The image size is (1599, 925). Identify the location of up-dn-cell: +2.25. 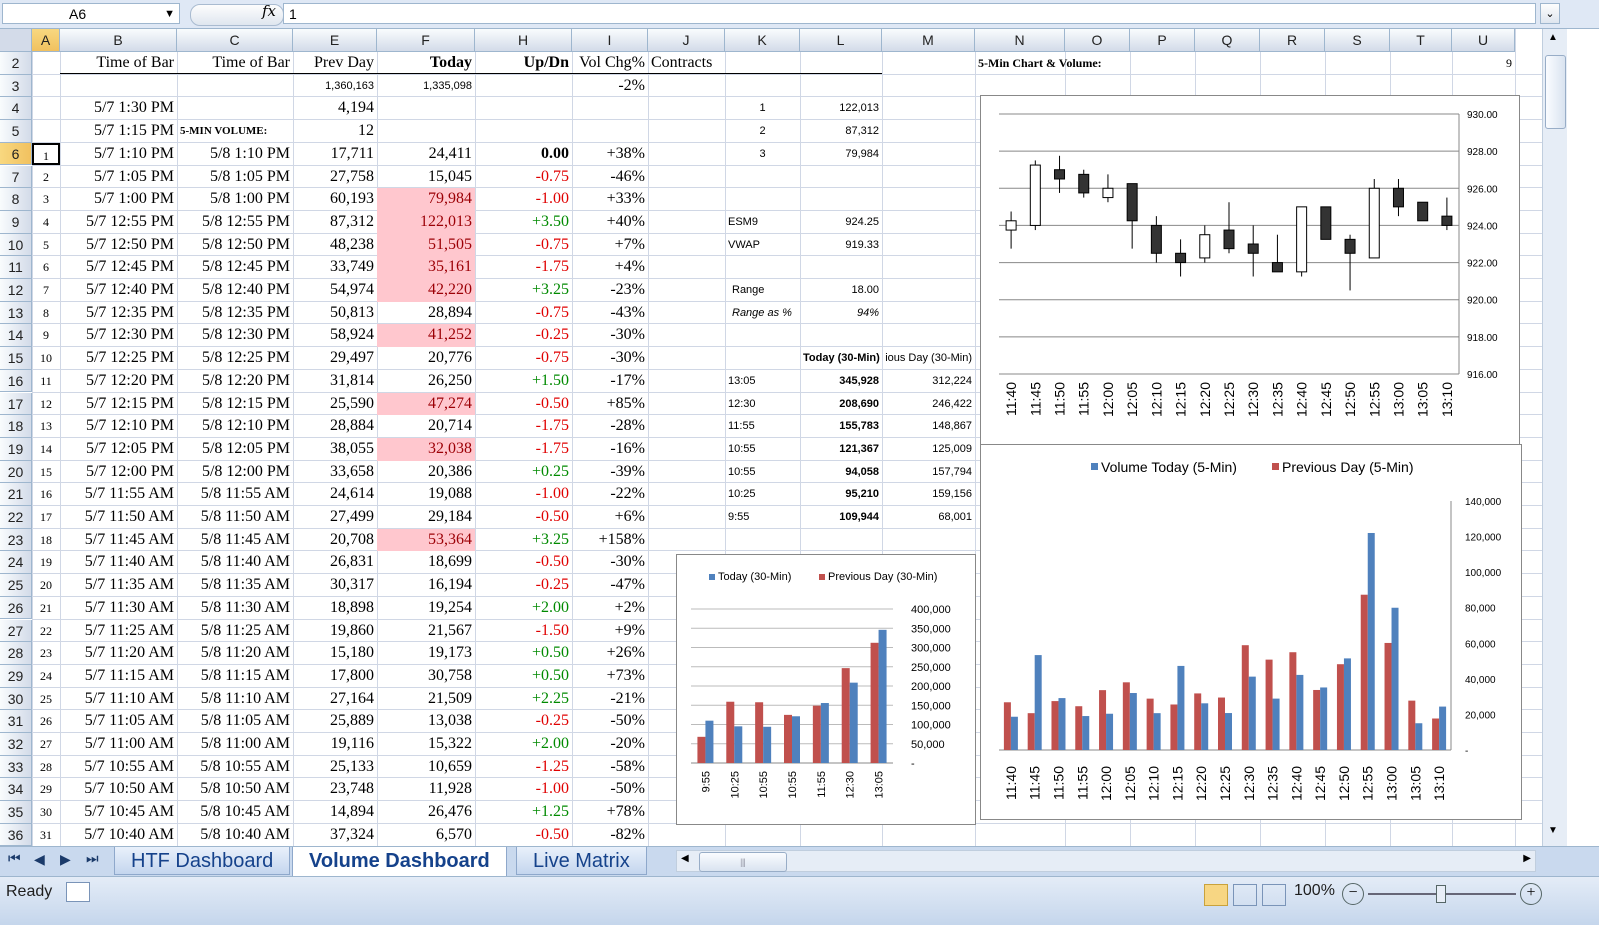
(523, 699).